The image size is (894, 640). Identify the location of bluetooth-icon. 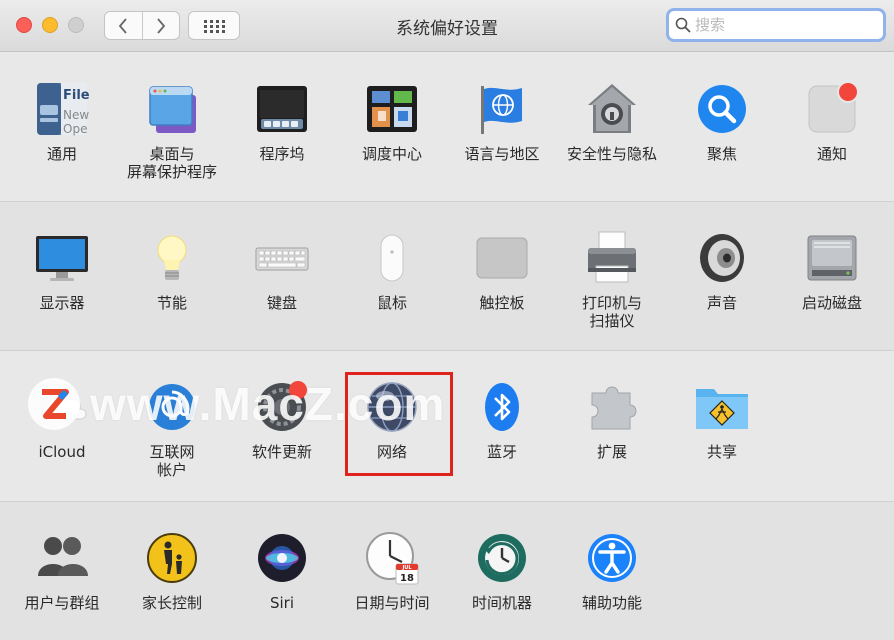
(502, 407).